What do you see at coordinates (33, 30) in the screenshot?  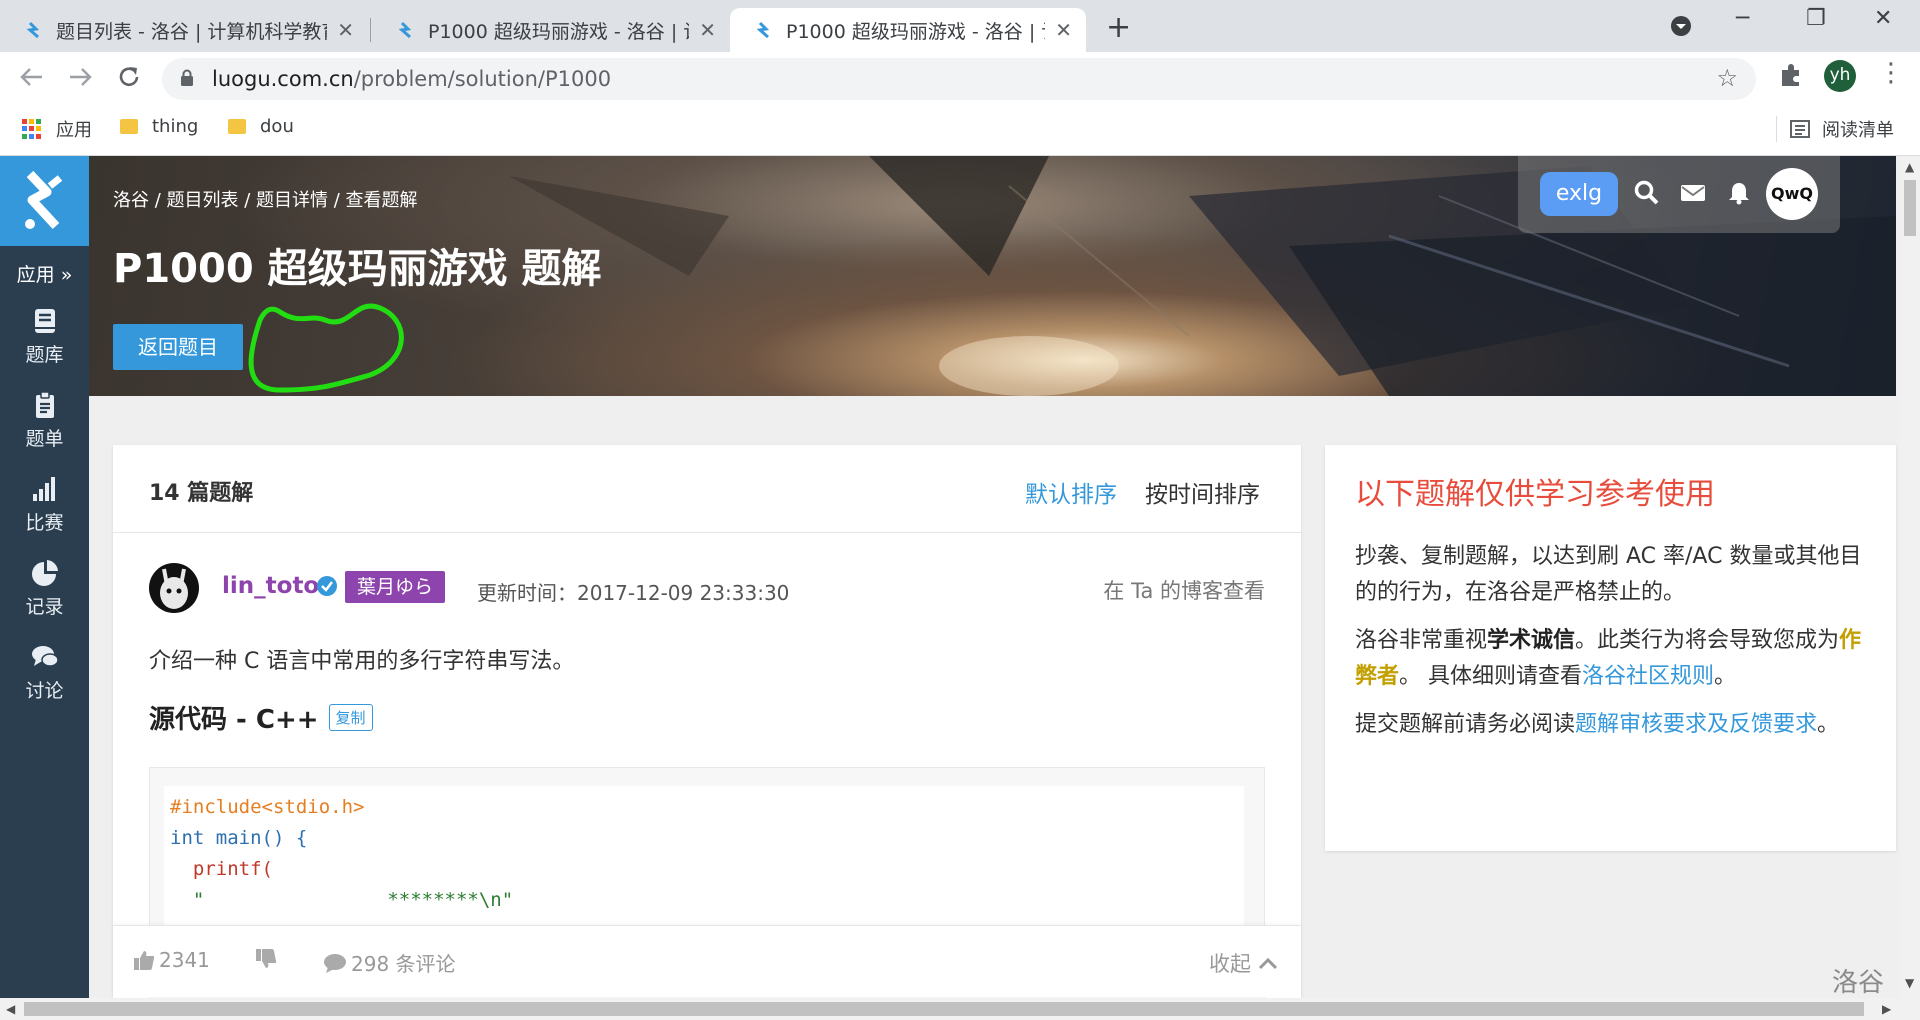 I see `luogu-favicon-icon` at bounding box center [33, 30].